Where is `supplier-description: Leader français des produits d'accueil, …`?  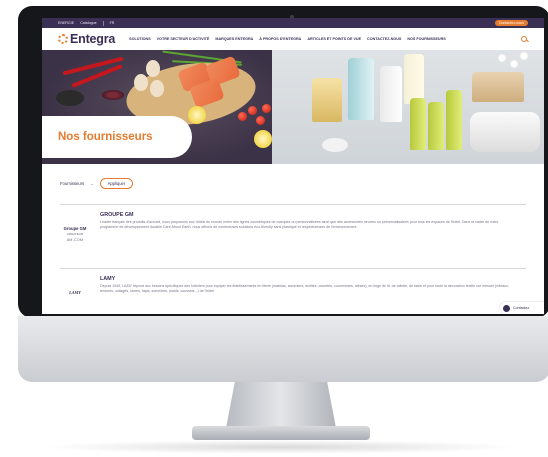 supplier-description: Leader français des produits d'accueil, … is located at coordinates (299, 225).